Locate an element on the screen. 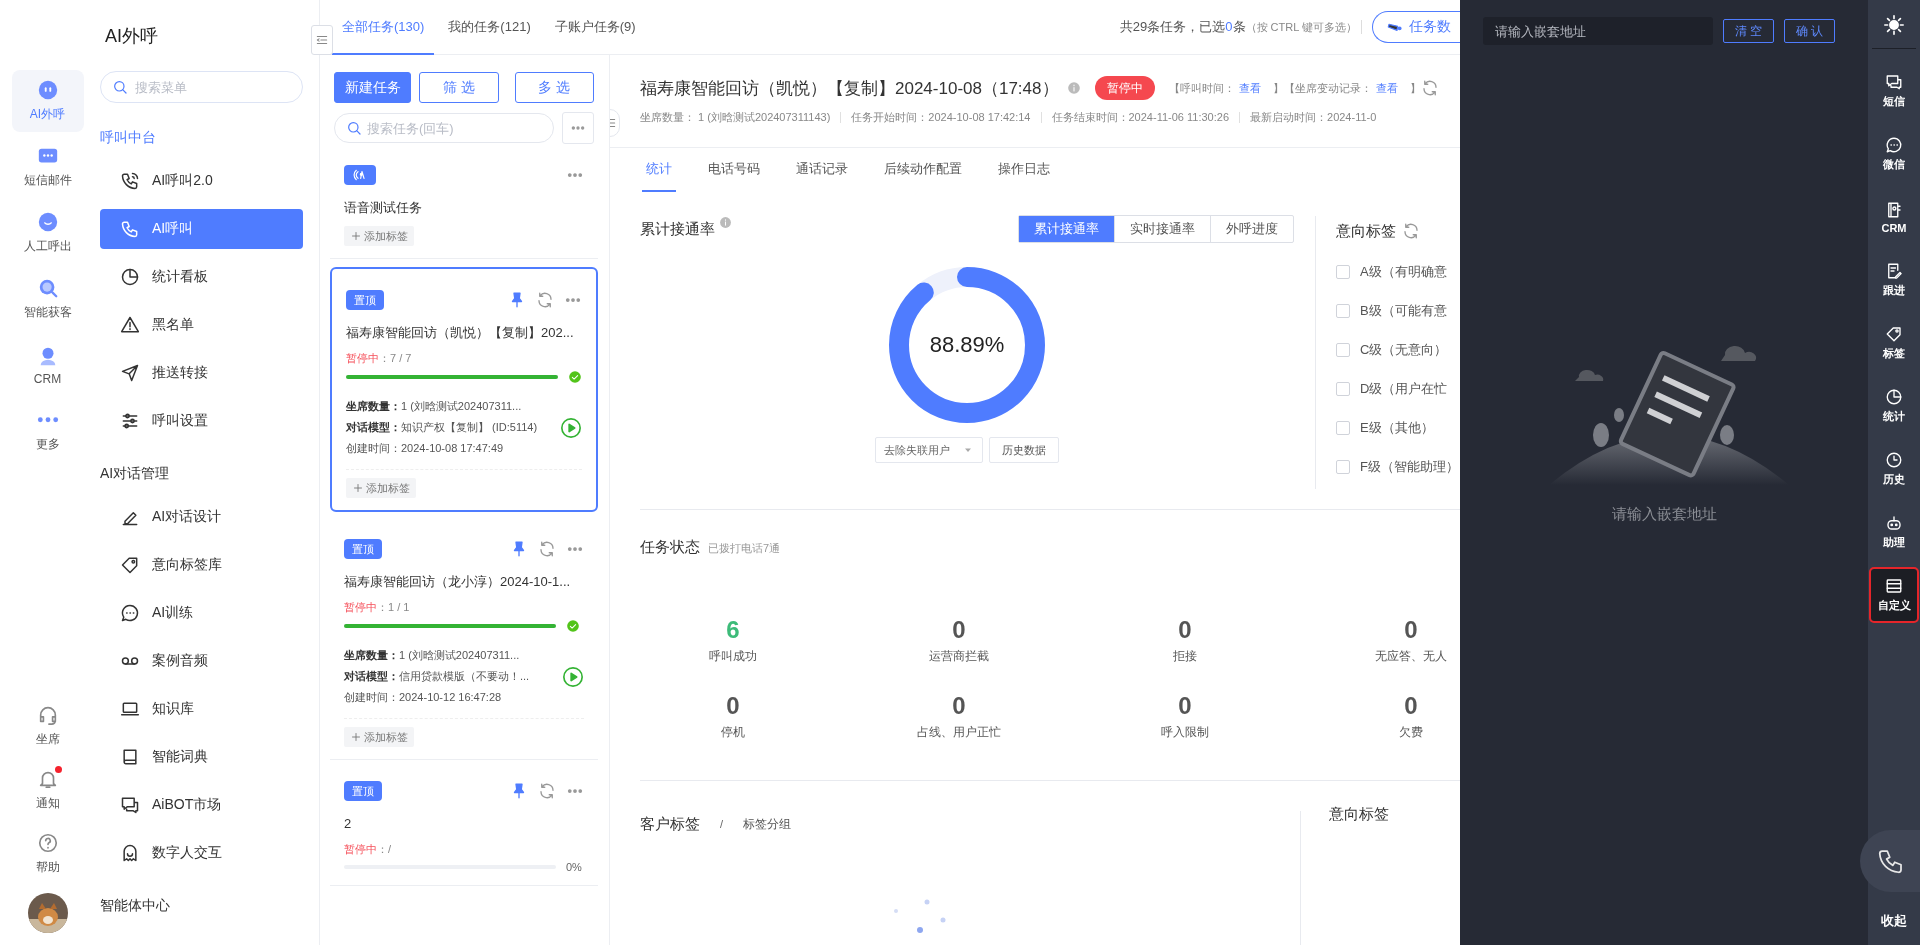 This screenshot has height=945, width=1920. more-button is located at coordinates (578, 128).